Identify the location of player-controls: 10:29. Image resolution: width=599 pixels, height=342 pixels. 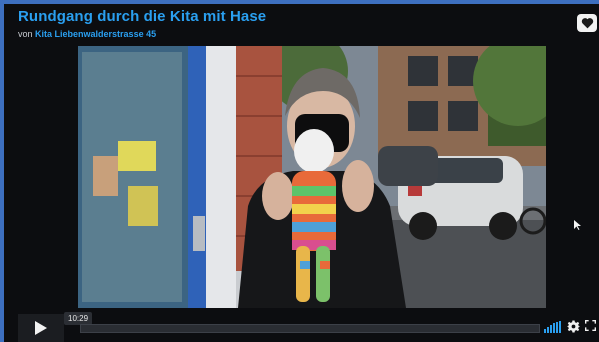
(301, 327).